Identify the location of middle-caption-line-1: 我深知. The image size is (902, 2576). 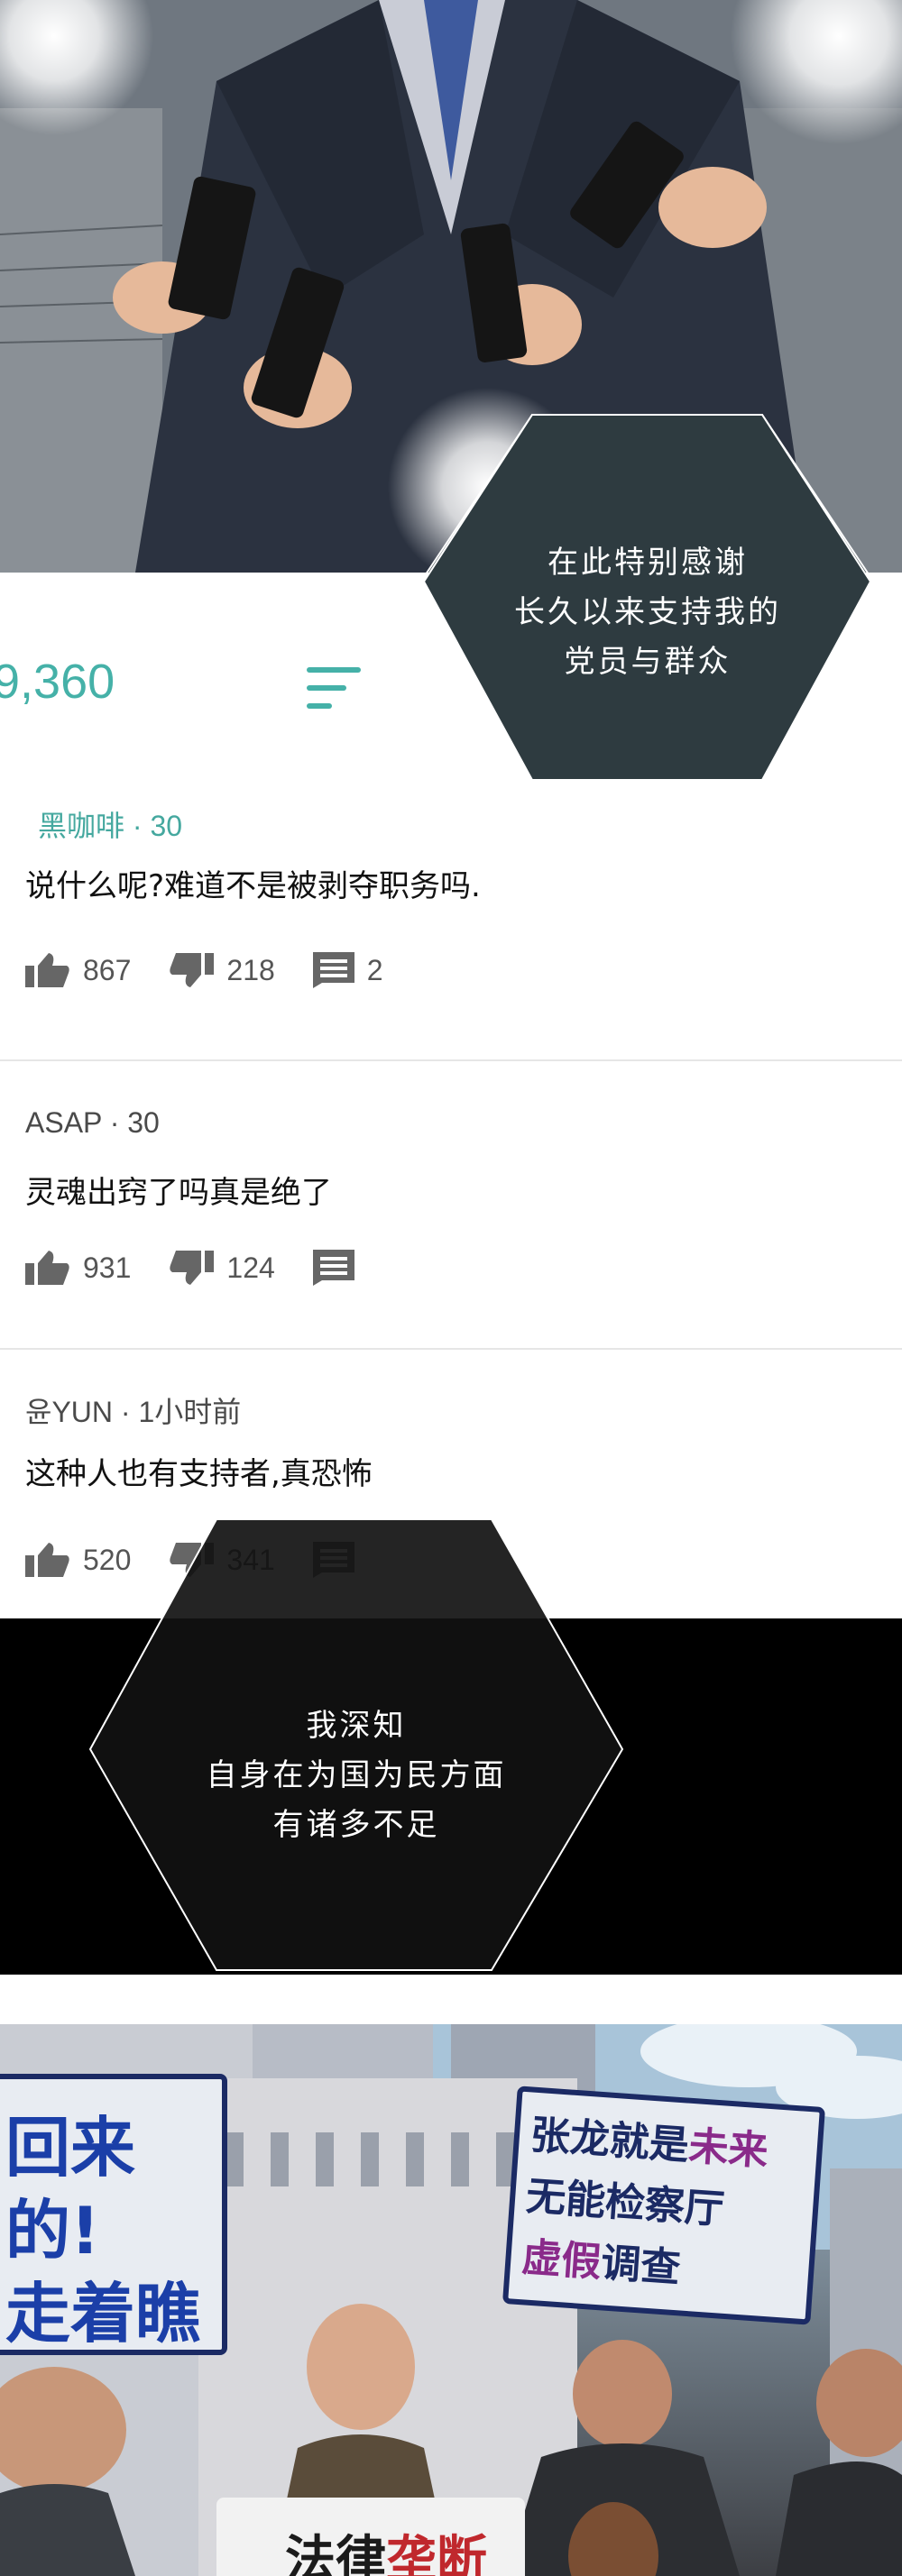
(357, 1726).